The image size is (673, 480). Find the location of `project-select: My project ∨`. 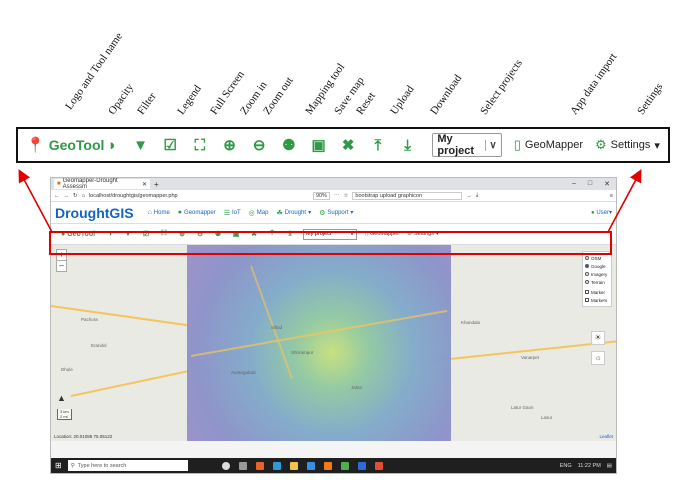

project-select: My project ∨ is located at coordinates (467, 145).